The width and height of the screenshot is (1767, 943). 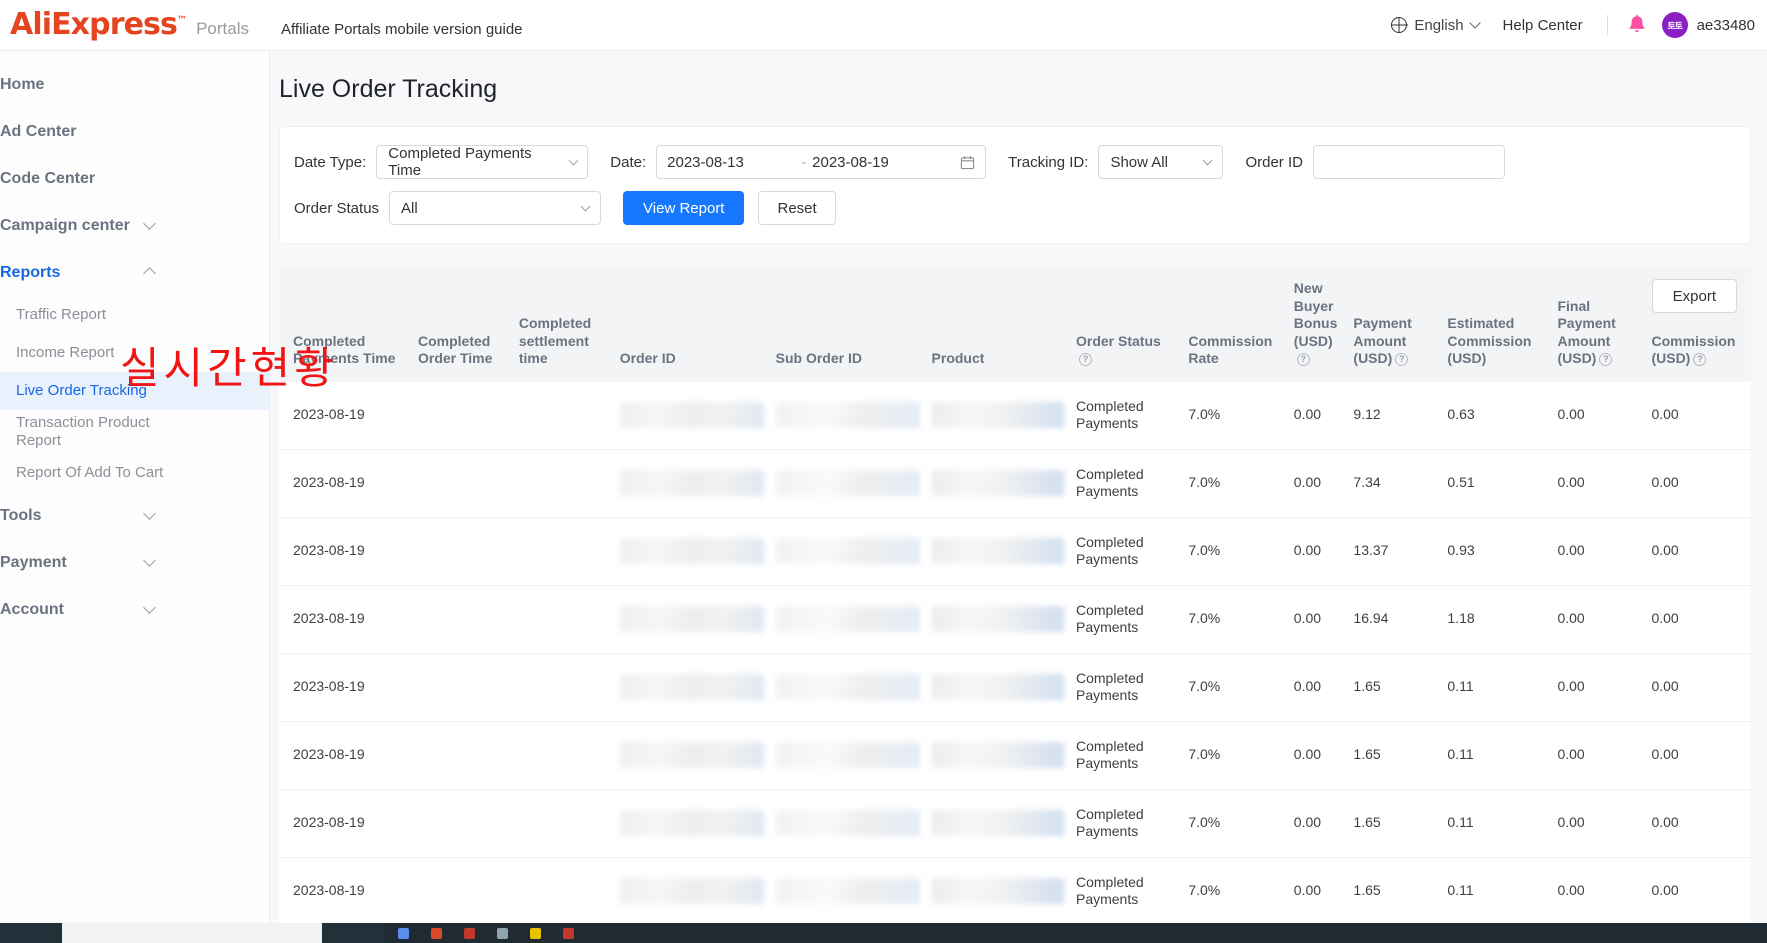 What do you see at coordinates (229, 369) in the screenshot?
I see `annotation-overlay: 실시간현황` at bounding box center [229, 369].